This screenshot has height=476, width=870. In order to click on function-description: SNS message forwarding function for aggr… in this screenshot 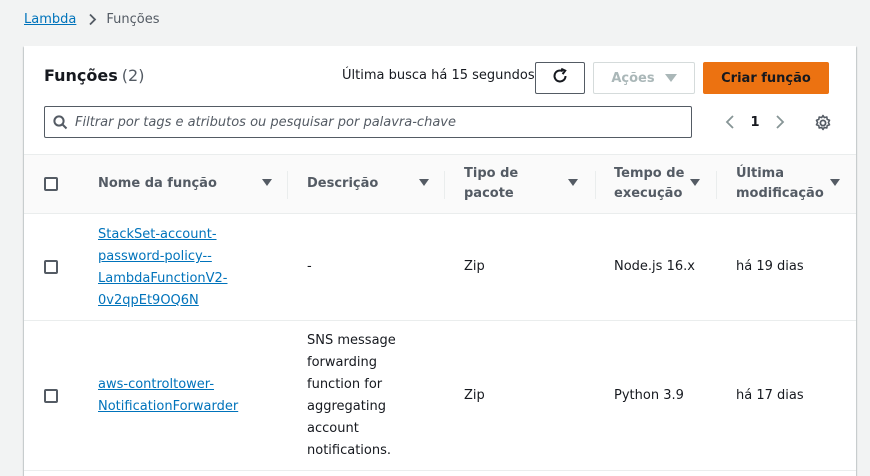, I will do `click(351, 395)`.